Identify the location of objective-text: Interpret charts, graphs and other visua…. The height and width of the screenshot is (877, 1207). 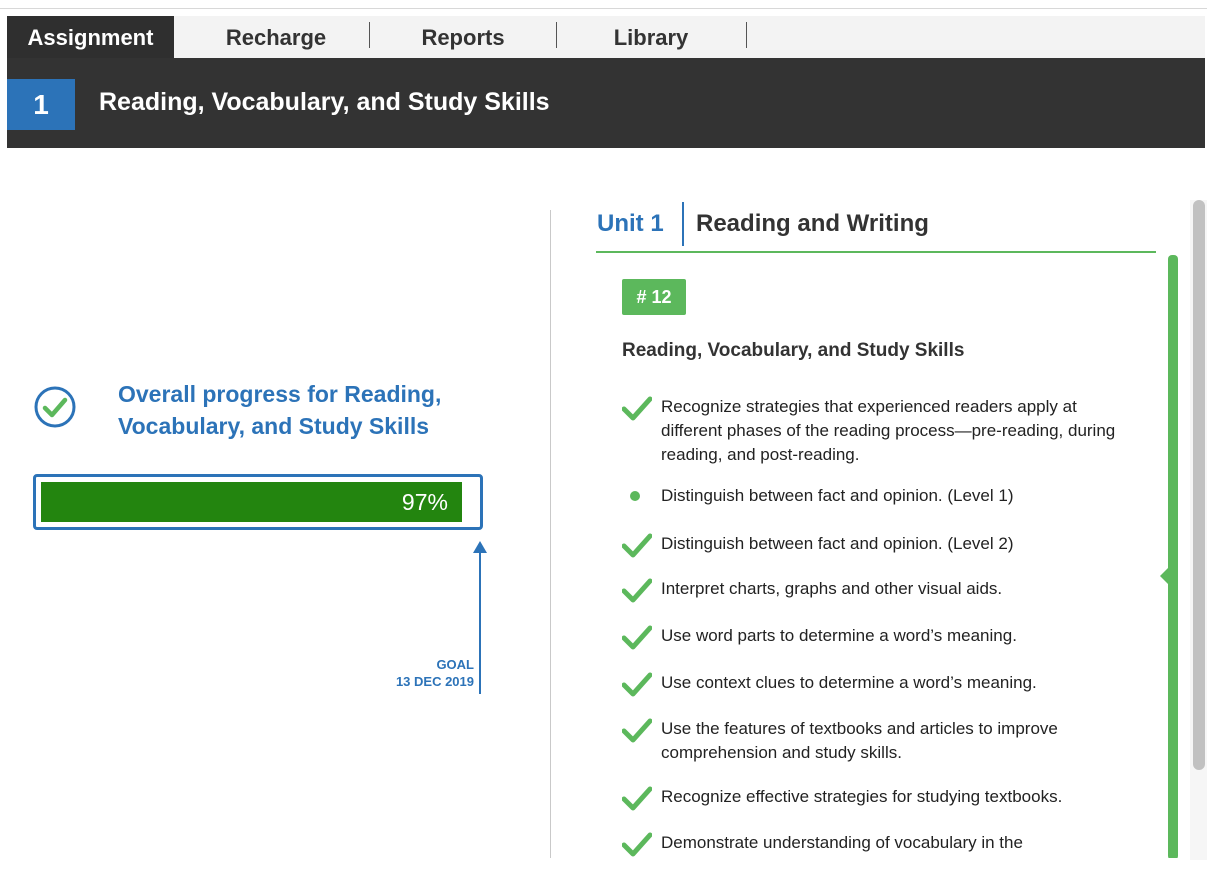
(832, 588).